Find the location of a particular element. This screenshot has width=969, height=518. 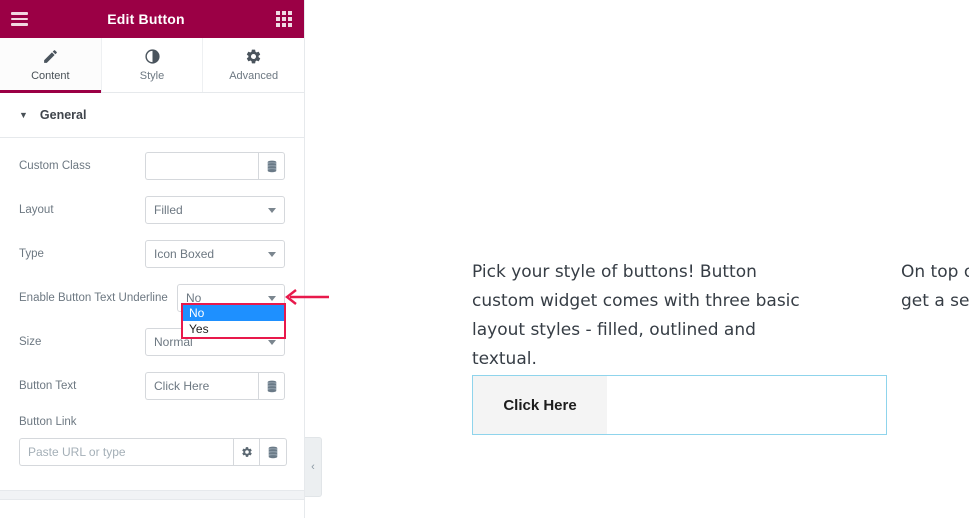

field-label-size: Size is located at coordinates (30, 342).